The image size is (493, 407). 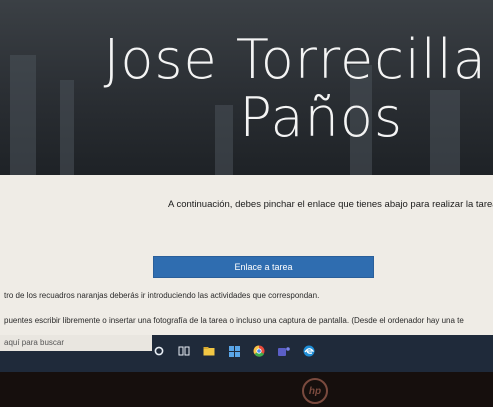 I want to click on hp-logo-icon: hp, so click(x=315, y=391).